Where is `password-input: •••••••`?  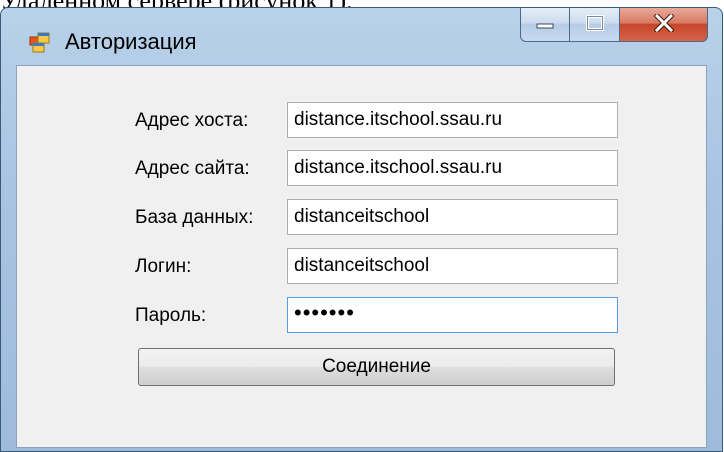
password-input: ••••••• is located at coordinates (452, 315).